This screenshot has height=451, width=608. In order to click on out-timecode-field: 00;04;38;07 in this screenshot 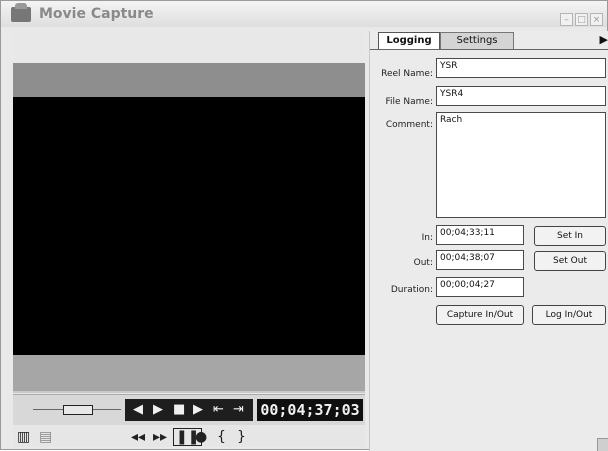, I will do `click(480, 260)`.